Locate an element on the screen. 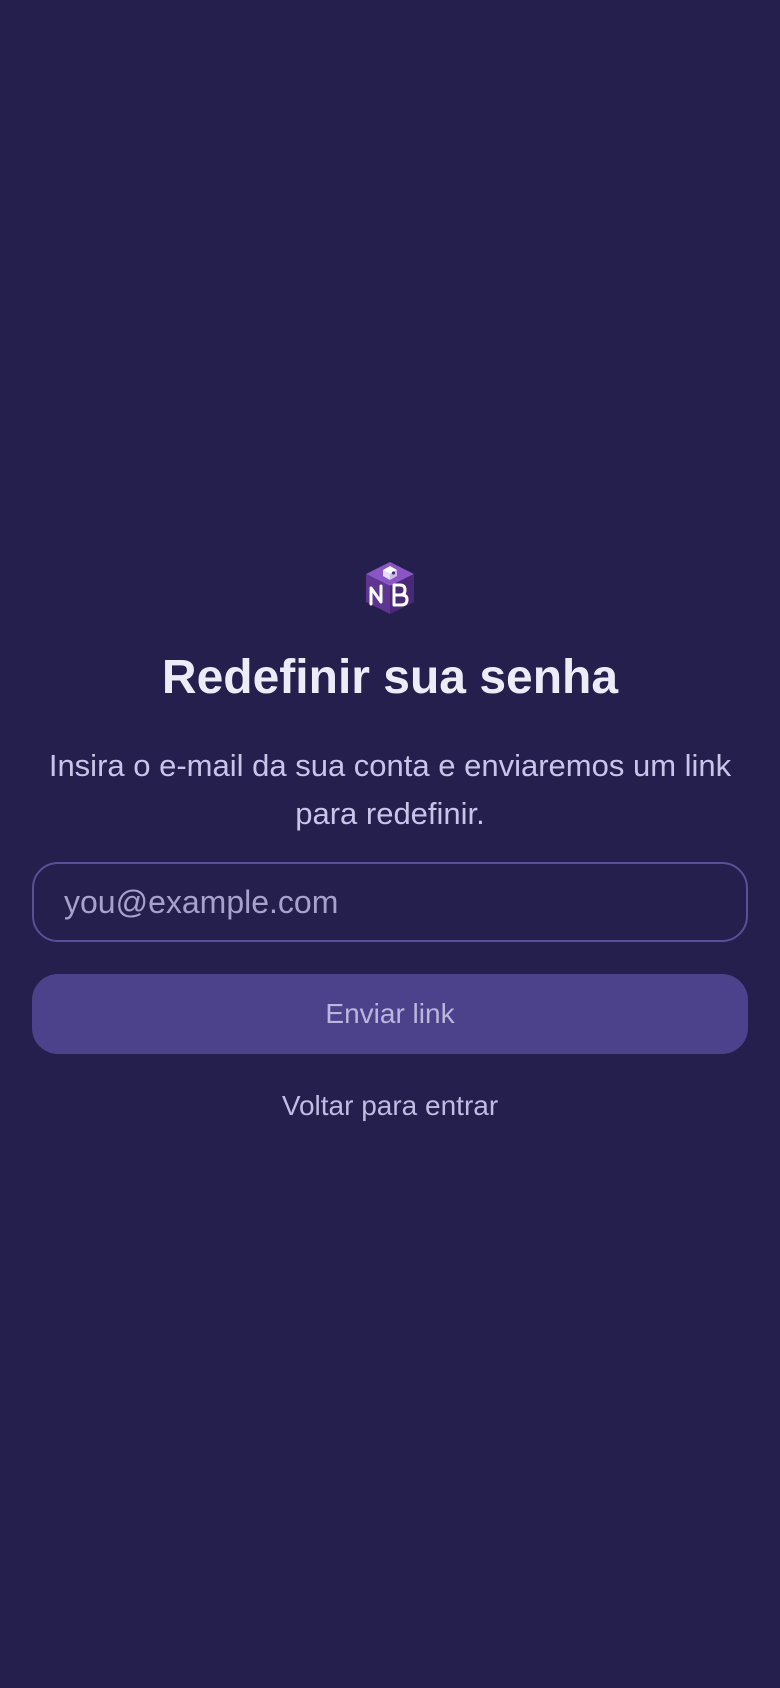  email-input is located at coordinates (390, 902).